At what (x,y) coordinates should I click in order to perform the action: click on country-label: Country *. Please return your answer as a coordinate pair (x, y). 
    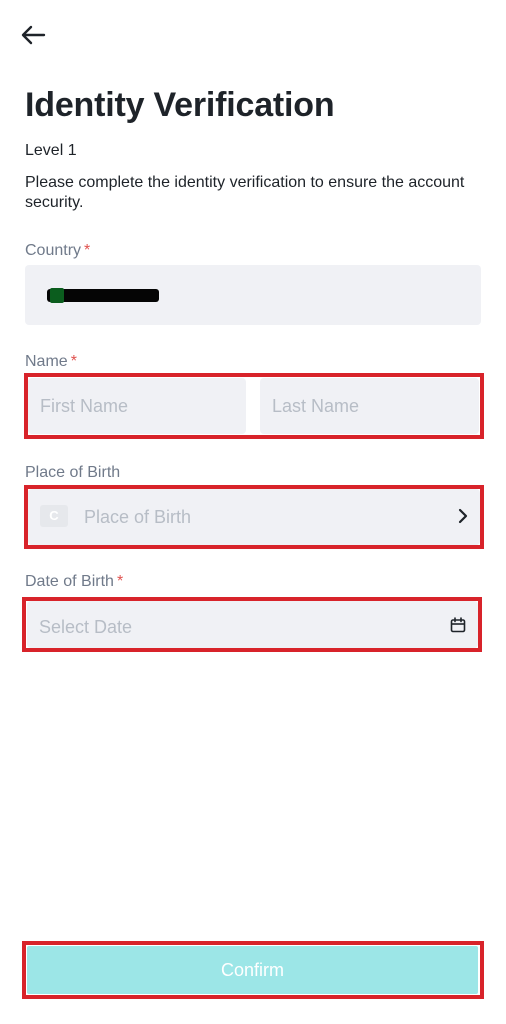
    Looking at the image, I should click on (57, 251).